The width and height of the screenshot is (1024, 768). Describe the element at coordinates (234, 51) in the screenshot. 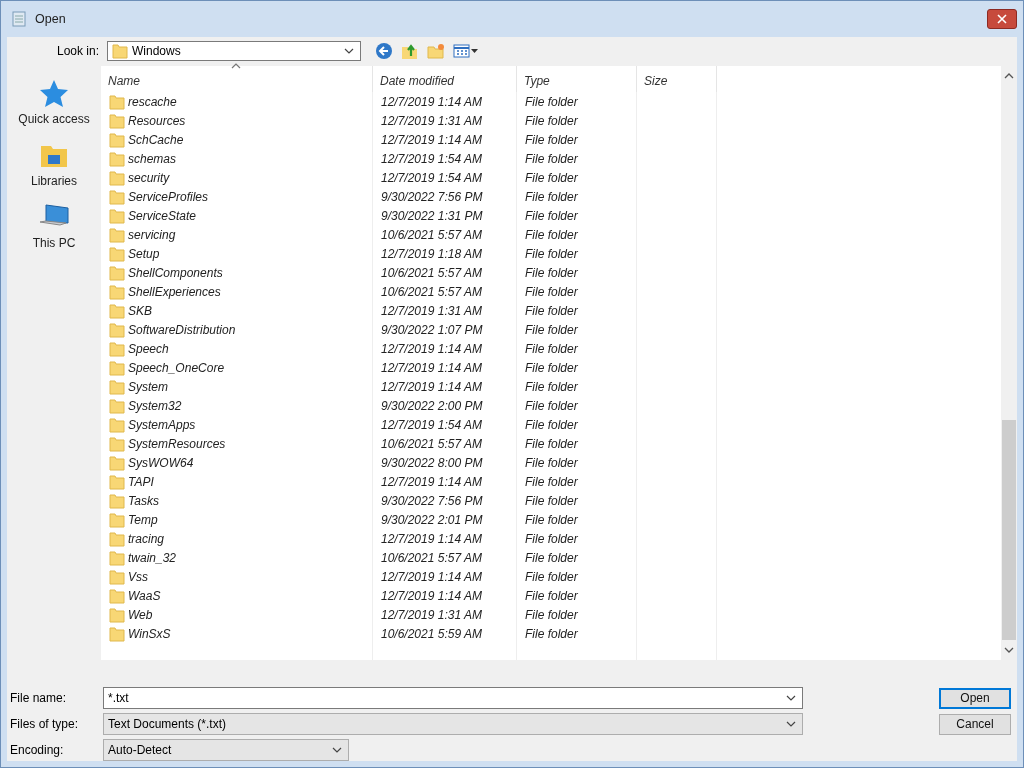

I see `look-in-dropdown: Windows` at that location.